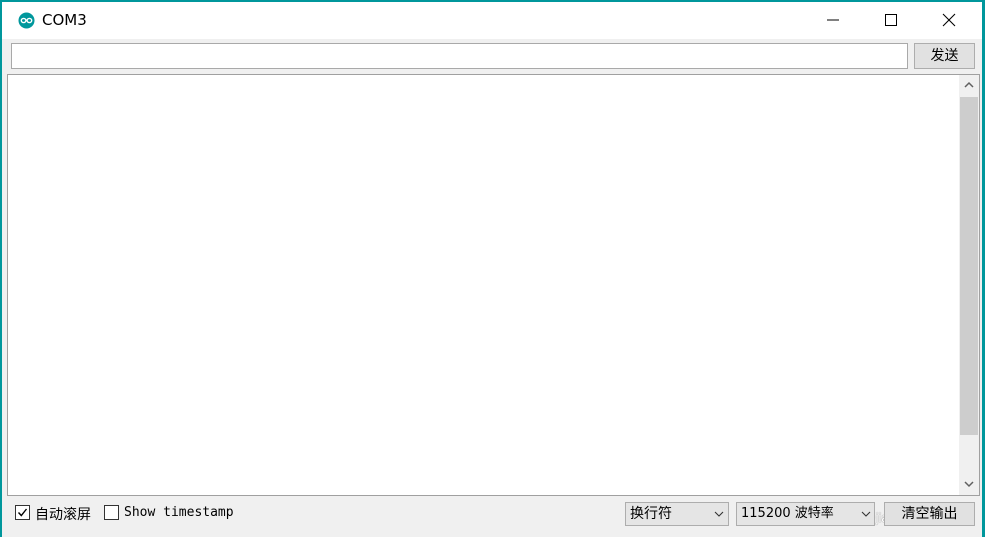 This screenshot has height=537, width=985. I want to click on baud-rate-select: 115200 波特率, so click(805, 514).